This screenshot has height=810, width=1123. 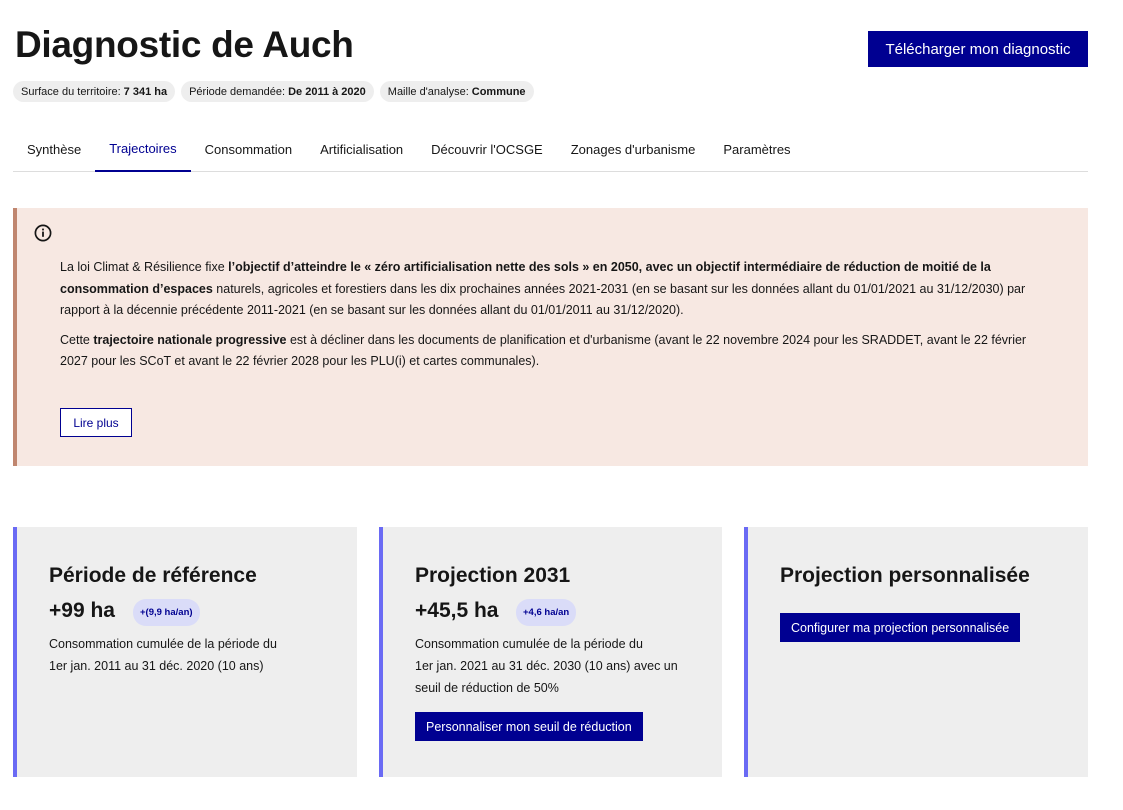 What do you see at coordinates (498, 91) in the screenshot?
I see `tag-value: Commune` at bounding box center [498, 91].